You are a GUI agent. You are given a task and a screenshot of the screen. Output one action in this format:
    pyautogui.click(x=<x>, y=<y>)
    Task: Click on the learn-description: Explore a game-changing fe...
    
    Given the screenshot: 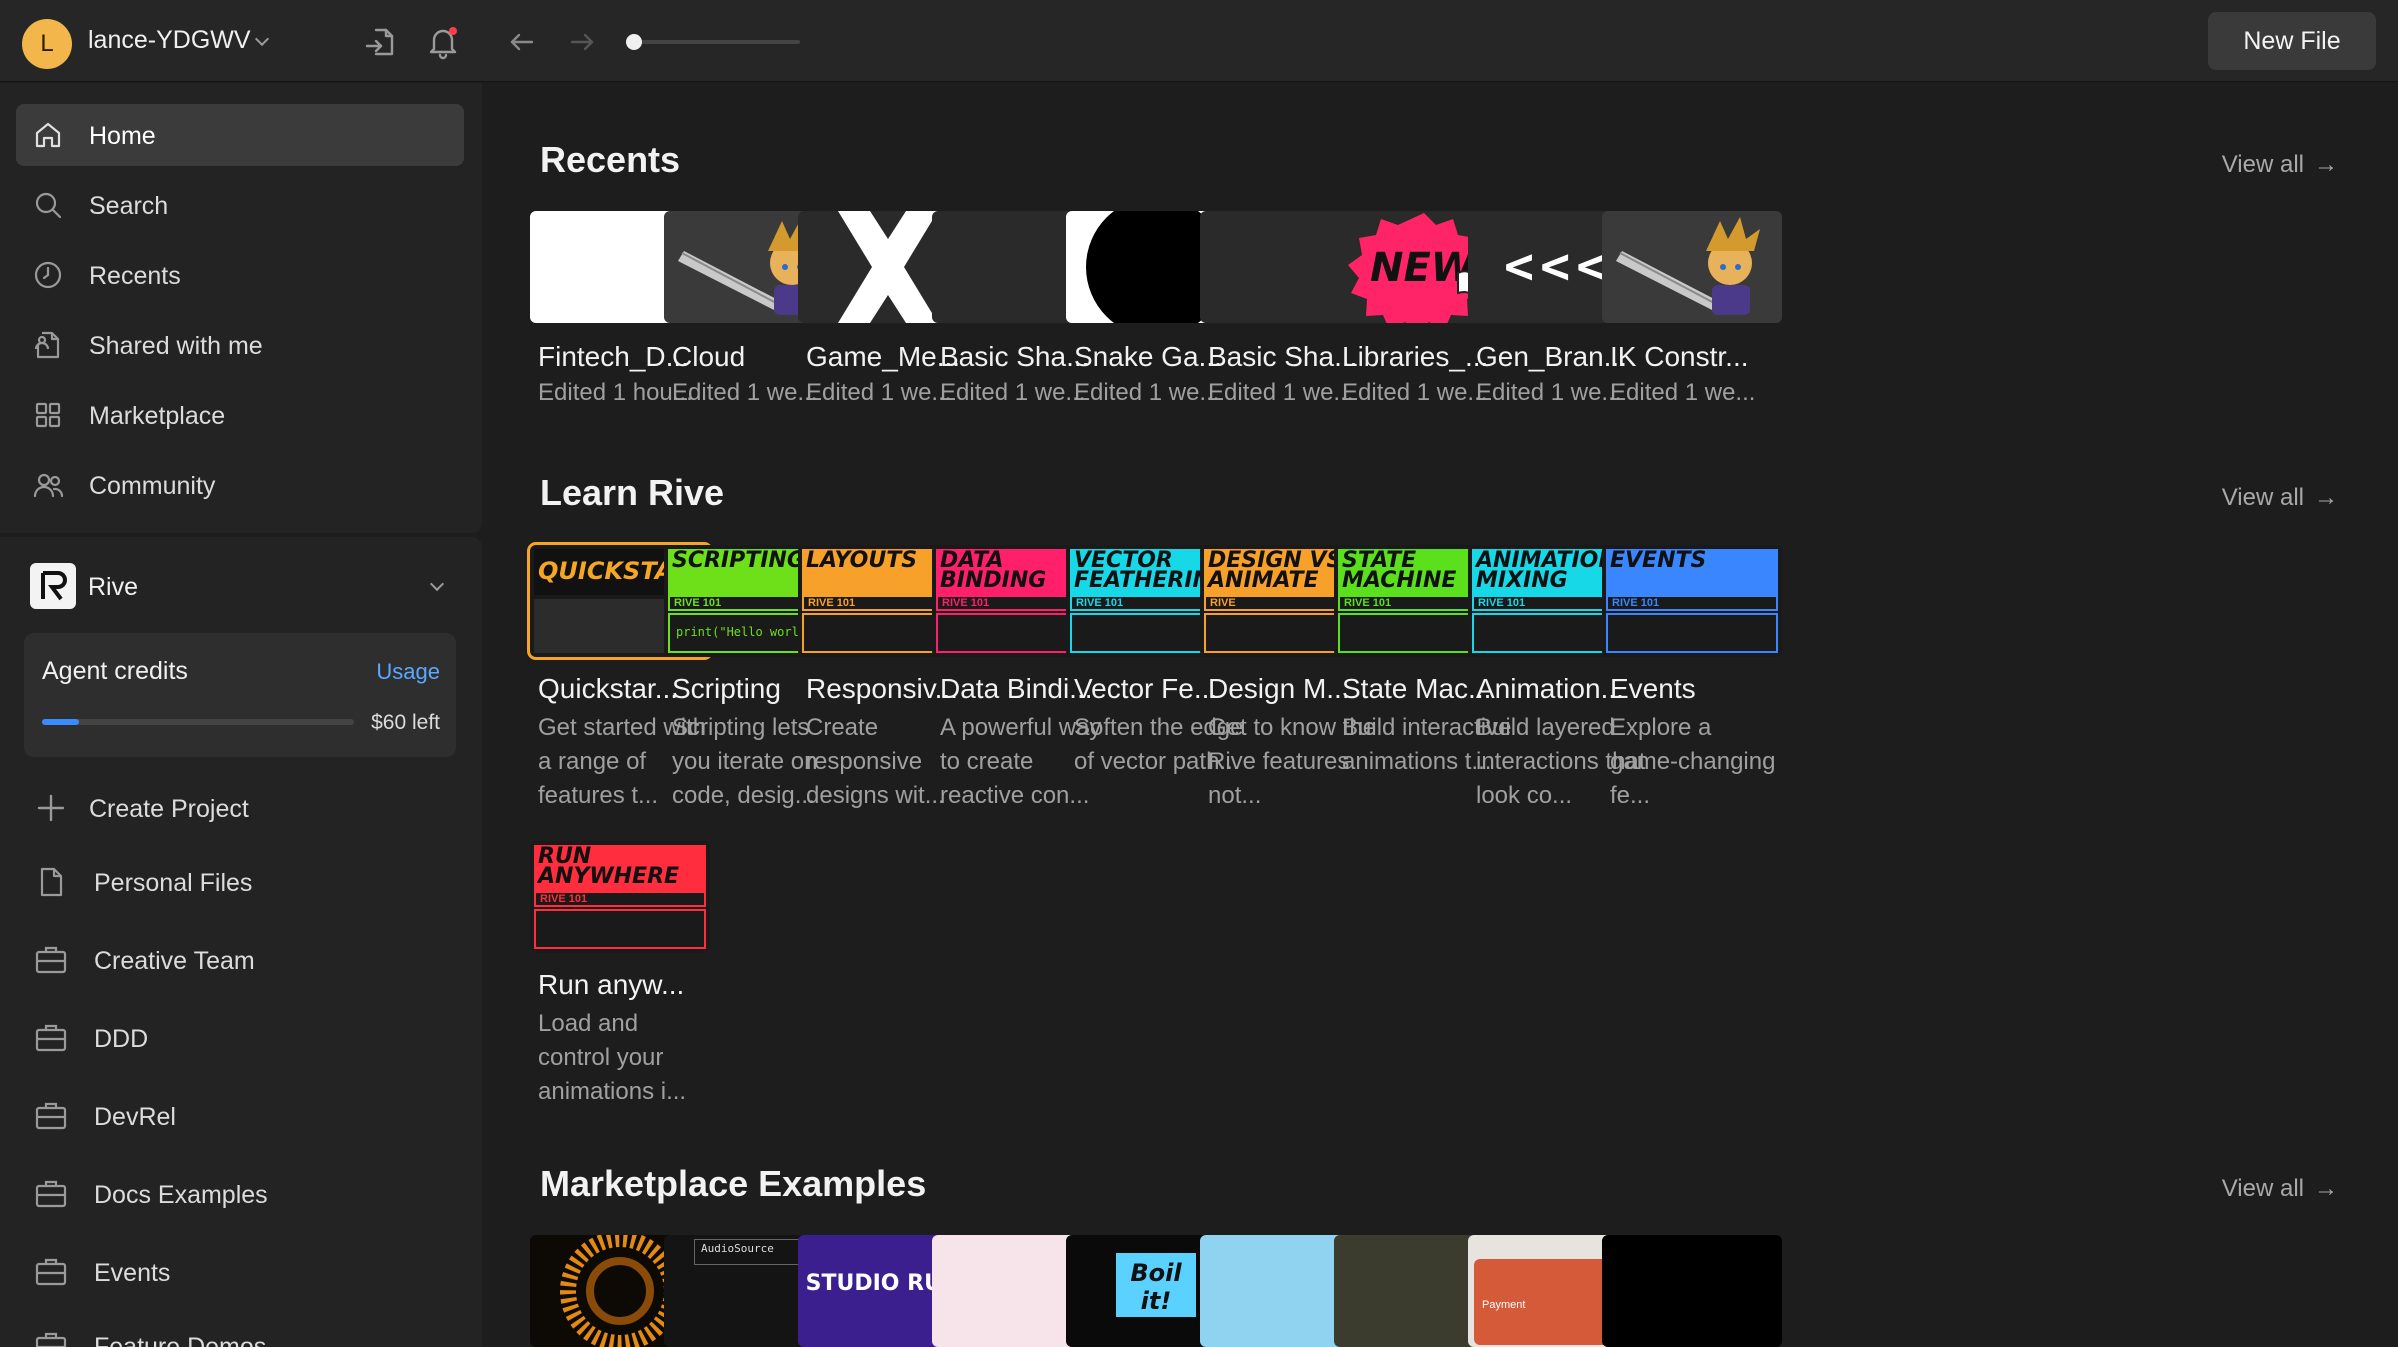 What is the action you would take?
    pyautogui.click(x=1693, y=761)
    